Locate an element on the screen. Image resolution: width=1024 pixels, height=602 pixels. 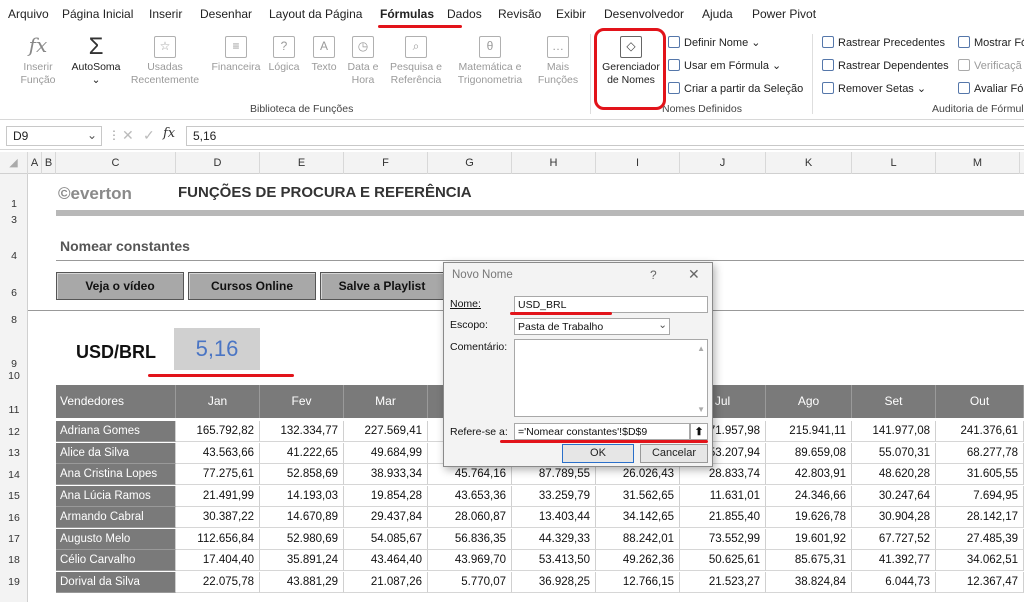
name-box: D9 ⌄ is located at coordinates (54, 136).